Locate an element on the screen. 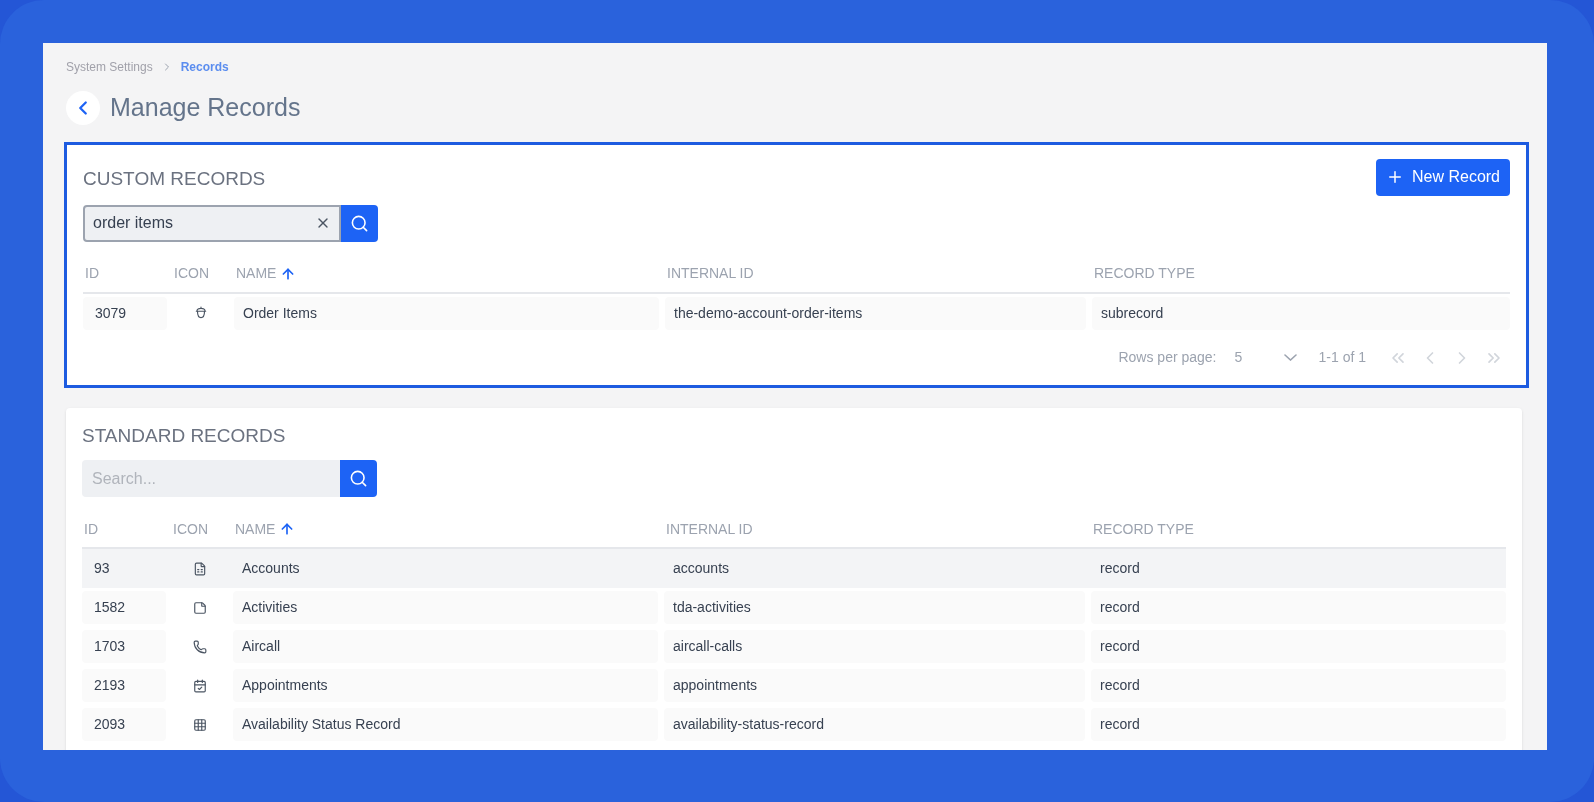 Image resolution: width=1594 pixels, height=802 pixels. table-cell: appointments is located at coordinates (874, 685).